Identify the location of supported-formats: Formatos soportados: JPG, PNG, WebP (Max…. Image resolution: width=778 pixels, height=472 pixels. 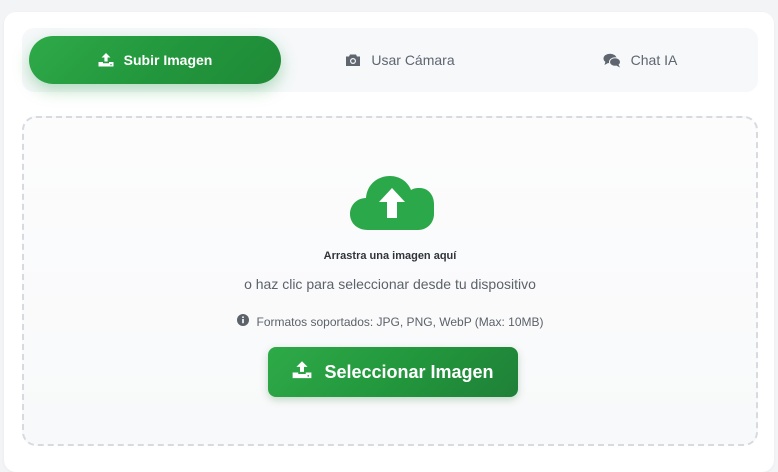
(390, 321).